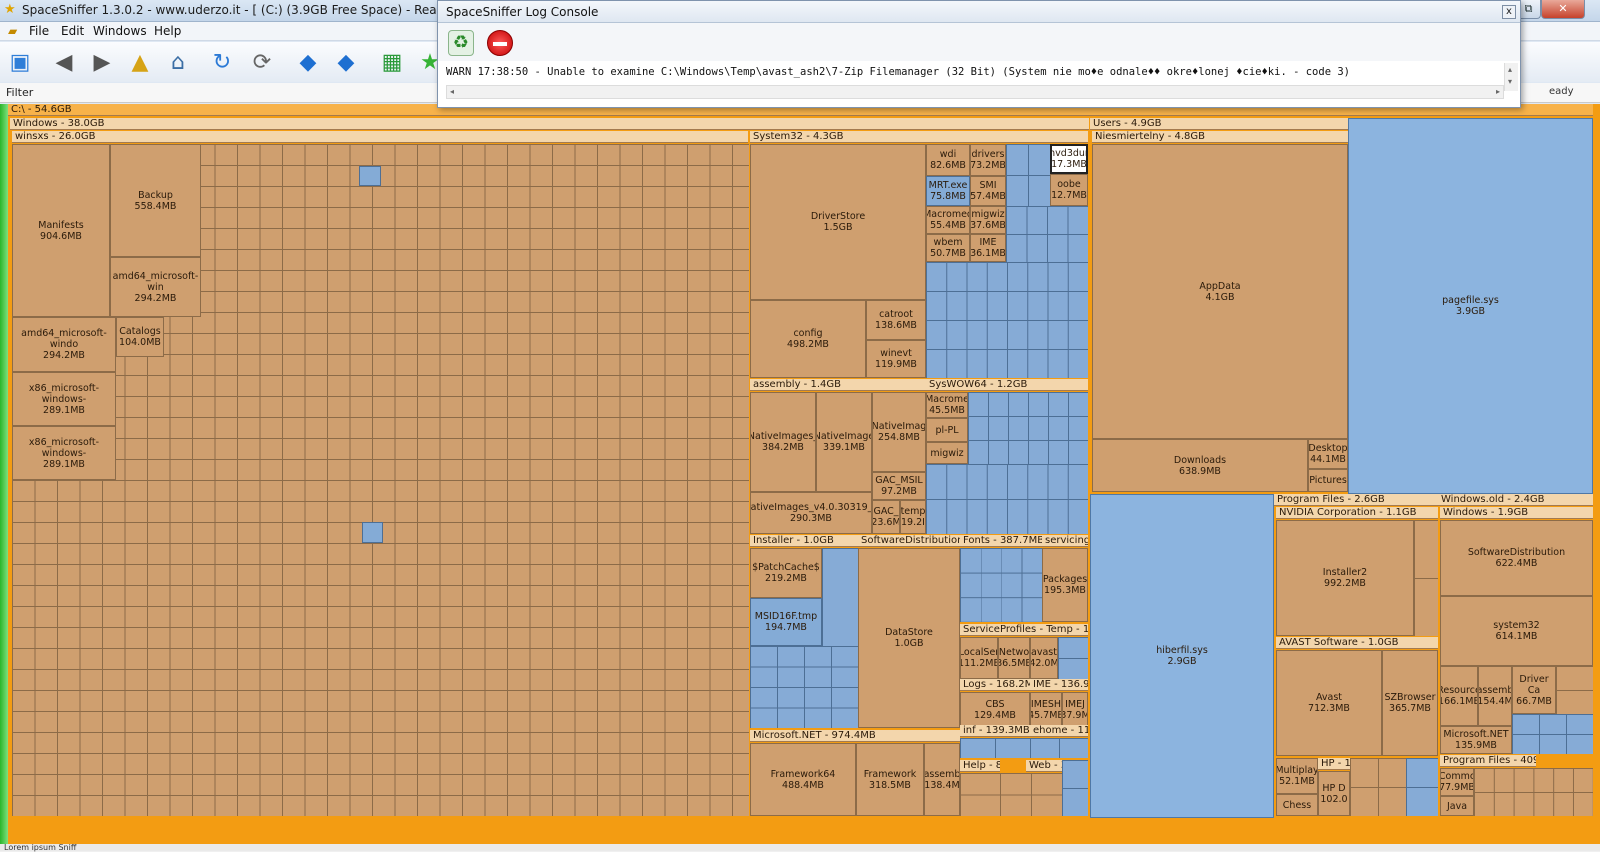 Image resolution: width=1600 pixels, height=852 pixels. What do you see at coordinates (808, 339) in the screenshot?
I see `config-block: config 498.2MB` at bounding box center [808, 339].